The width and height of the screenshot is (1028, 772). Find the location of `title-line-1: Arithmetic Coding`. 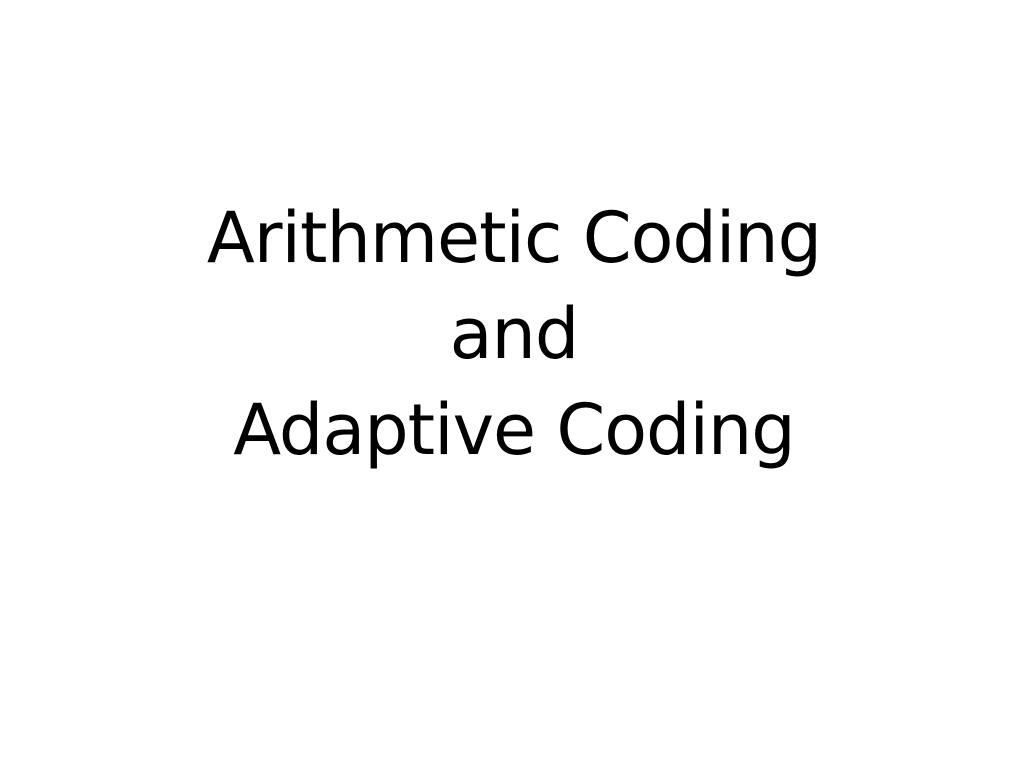

title-line-1: Arithmetic Coding is located at coordinates (514, 238).